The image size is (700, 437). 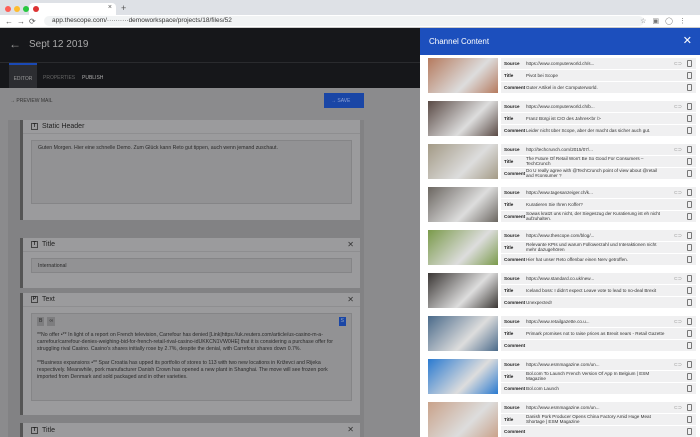 What do you see at coordinates (92, 78) in the screenshot?
I see `tab-publish: PUBLISH` at bounding box center [92, 78].